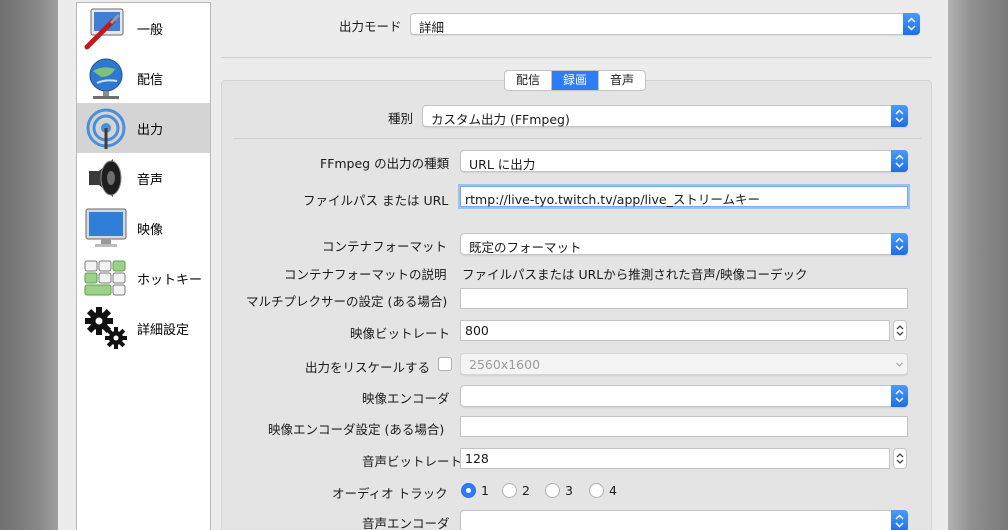  Describe the element at coordinates (376, 200) in the screenshot. I see `file-path-label: ファイルパス または URL` at that location.